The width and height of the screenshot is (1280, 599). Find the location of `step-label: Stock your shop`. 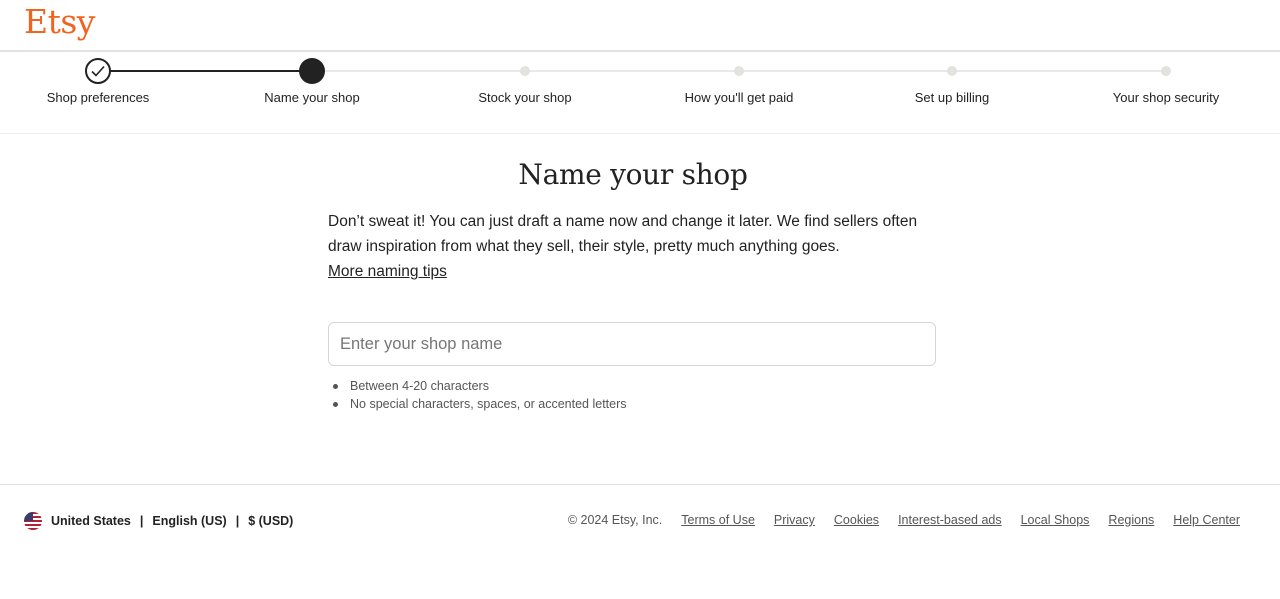

step-label: Stock your shop is located at coordinates (525, 97).